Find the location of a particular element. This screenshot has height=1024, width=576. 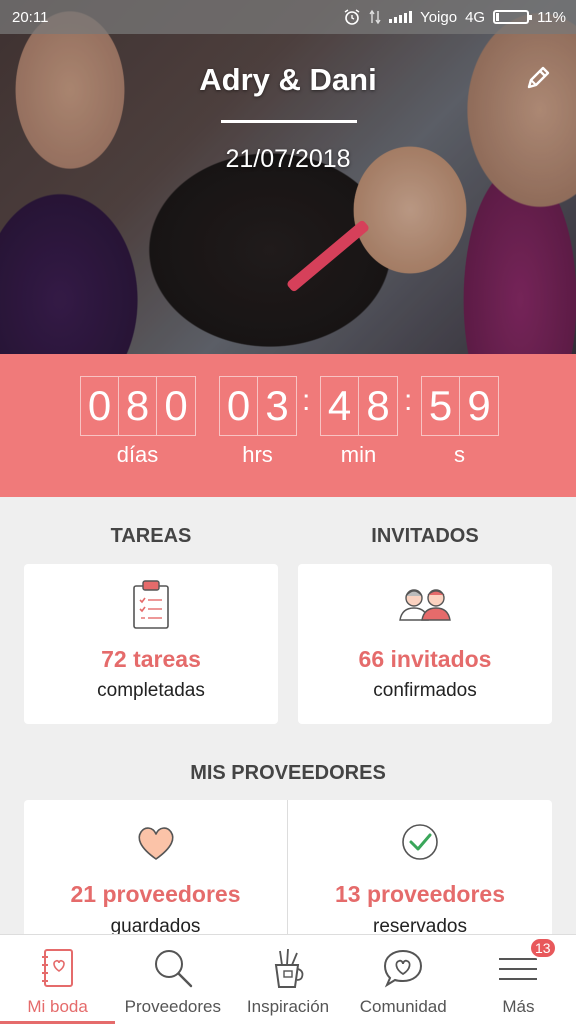

minutes-label: min is located at coordinates (358, 454).